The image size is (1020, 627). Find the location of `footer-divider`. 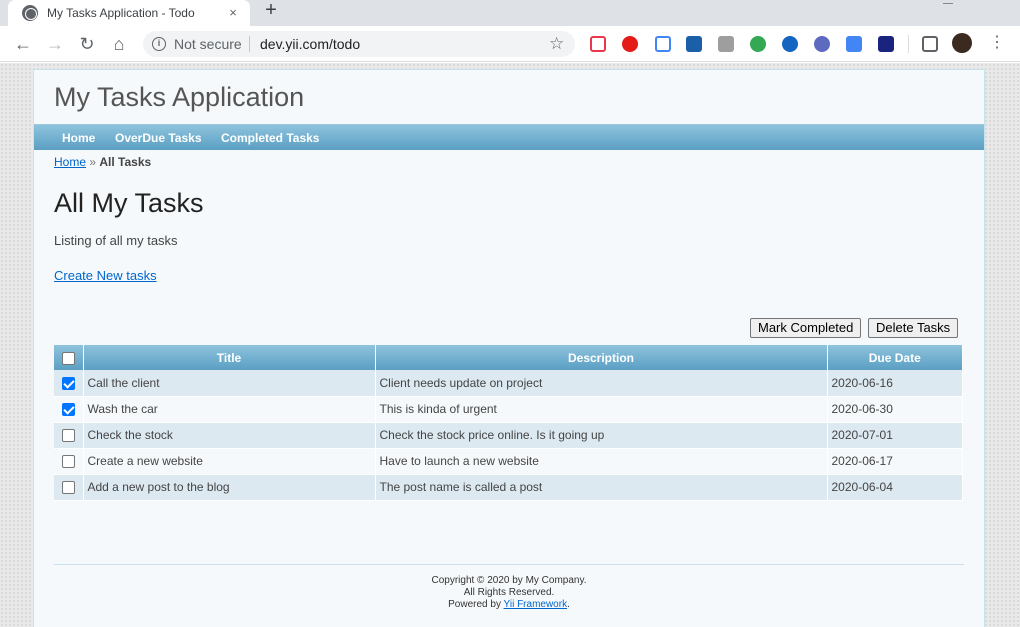

footer-divider is located at coordinates (509, 564).